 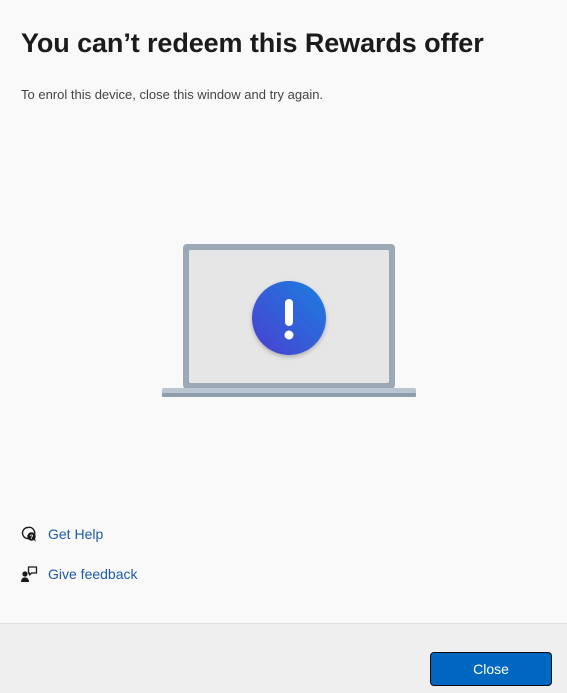 I want to click on help-links: ? Get Help Give feedback, so click(x=78, y=561).